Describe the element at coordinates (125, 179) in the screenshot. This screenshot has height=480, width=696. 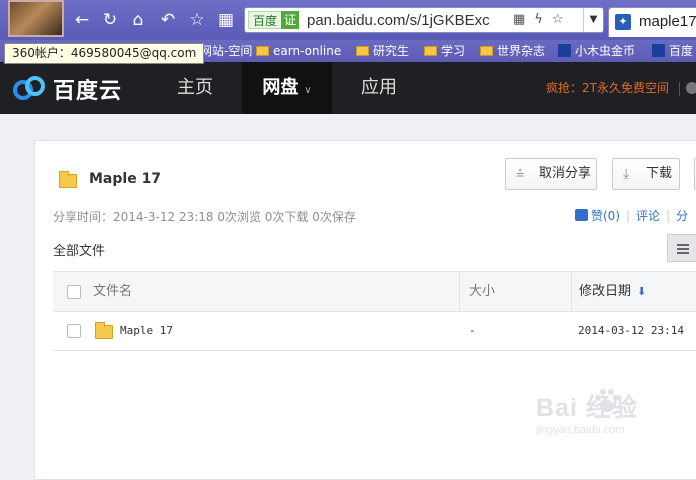
I see `share-title: Maple 17` at that location.